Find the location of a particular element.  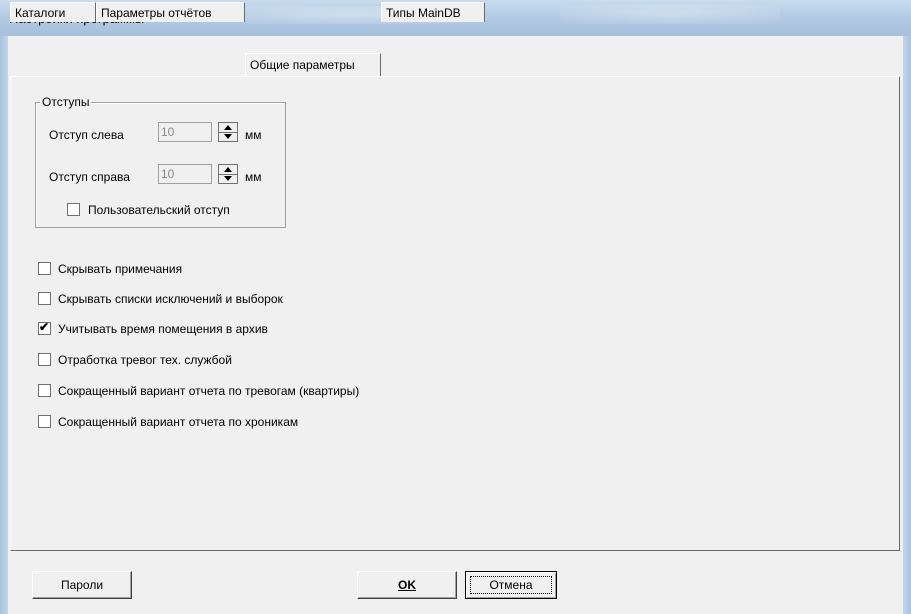

left-margin-spinner is located at coordinates (228, 132).